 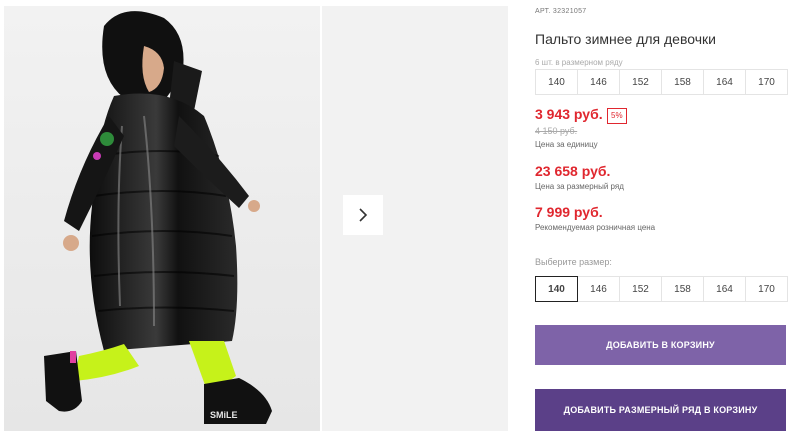 I want to click on article-line: АРТ. 32321057, so click(x=560, y=11).